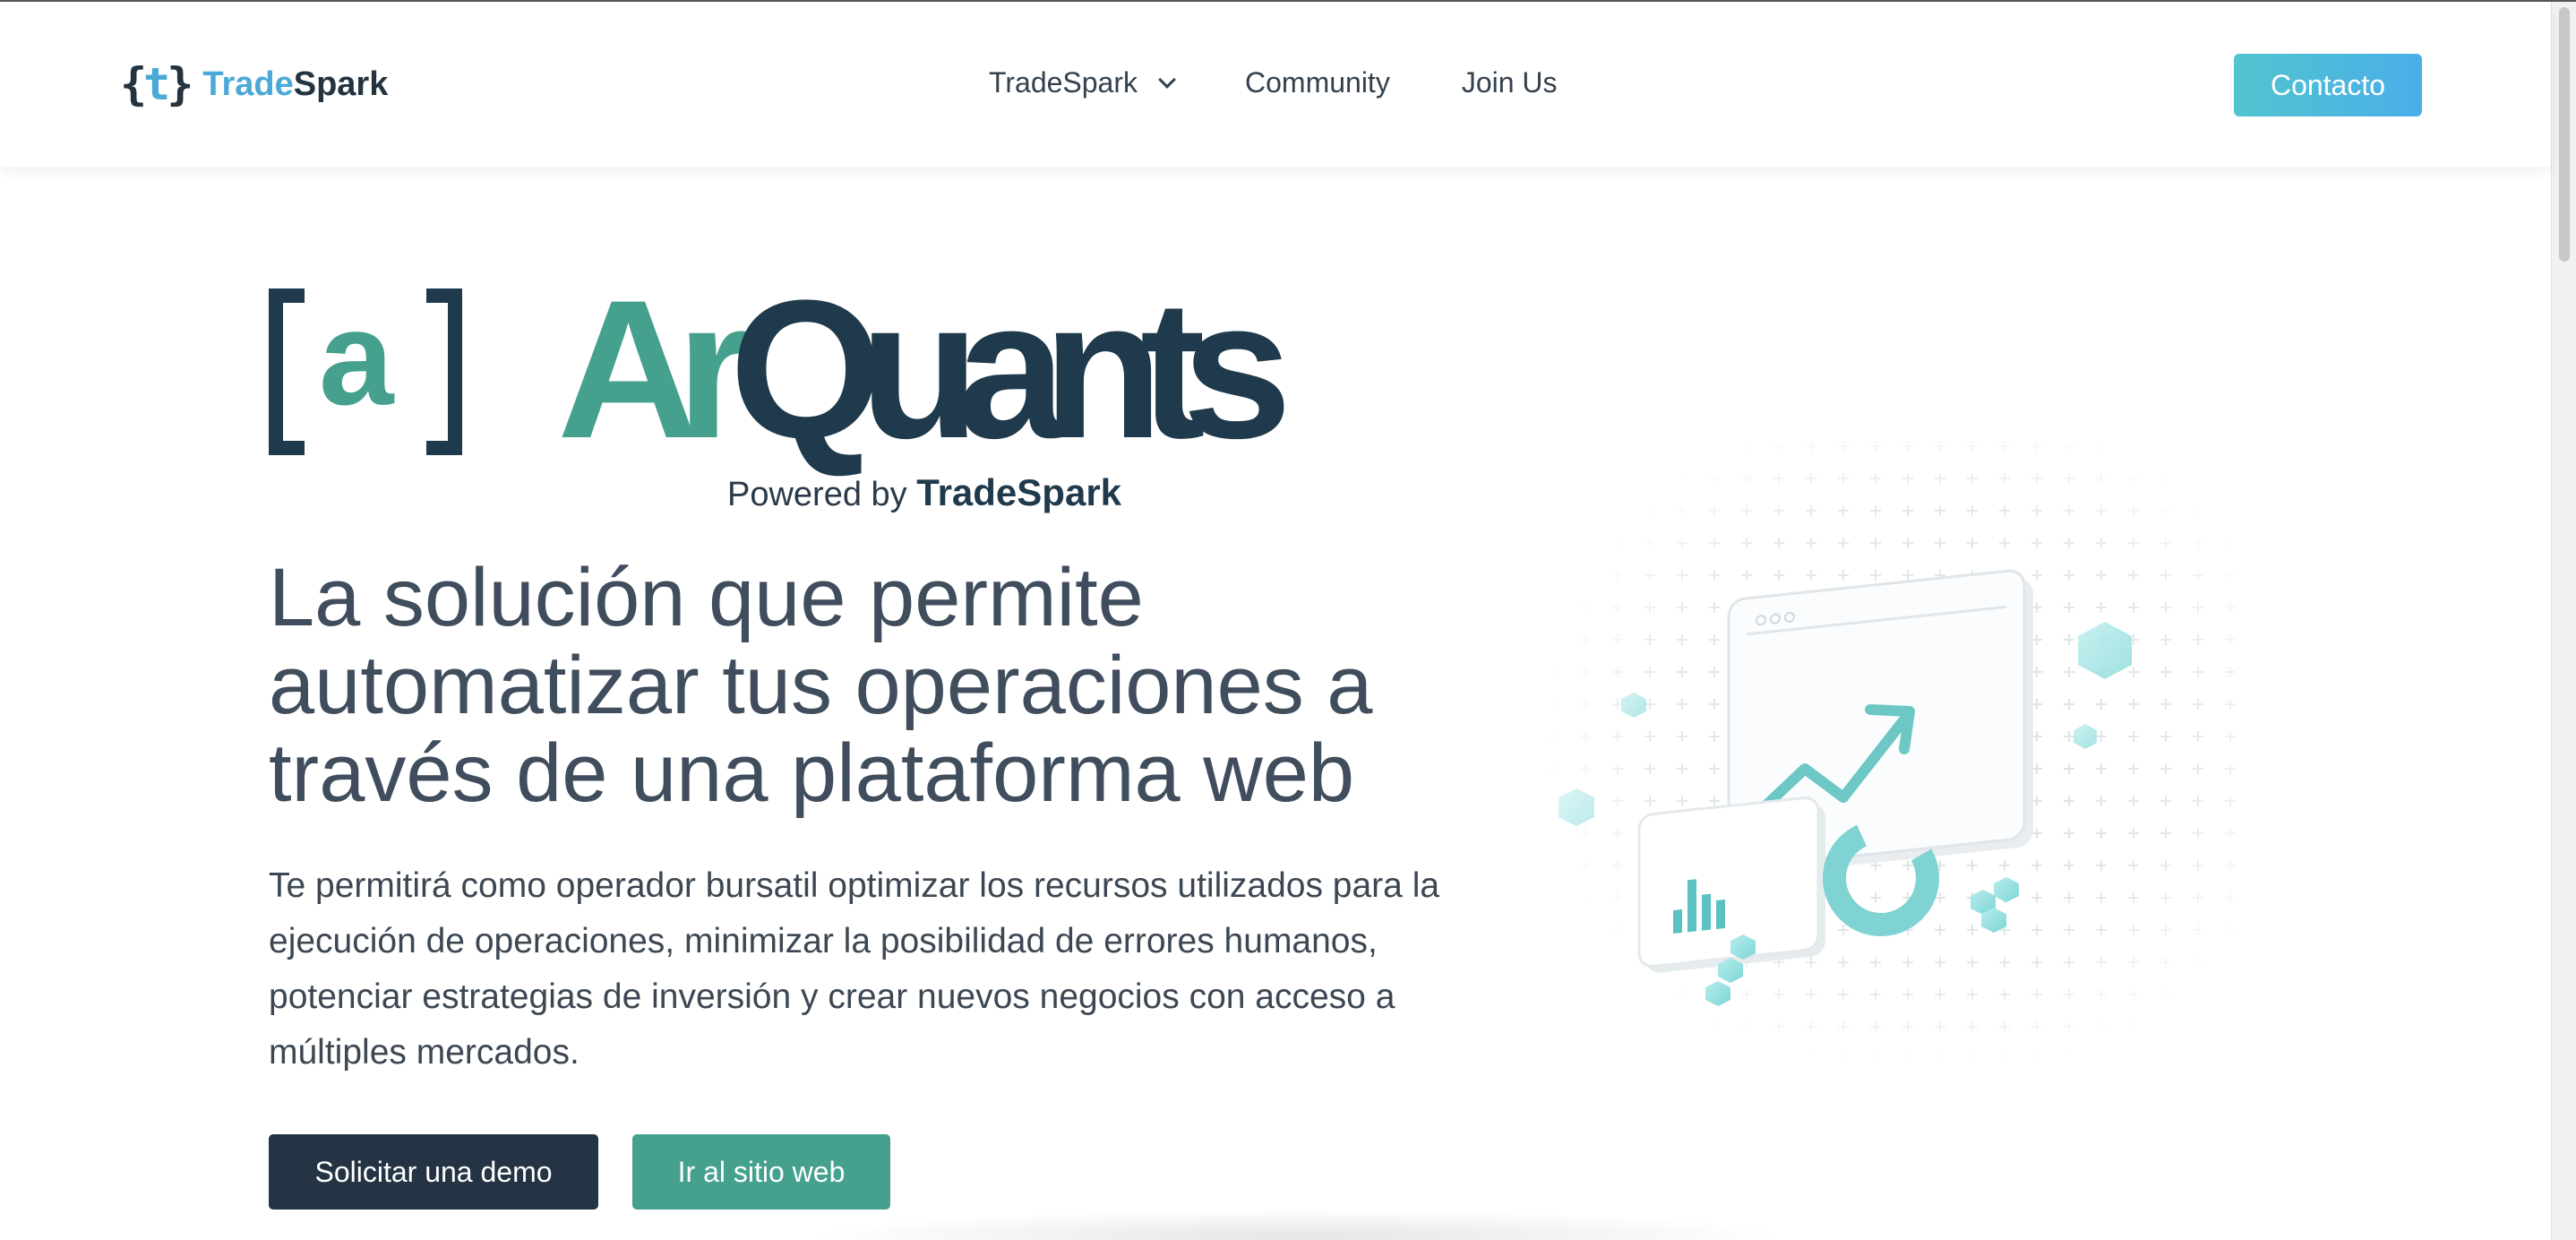  Describe the element at coordinates (1167, 79) in the screenshot. I see `chevron-down-icon` at that location.